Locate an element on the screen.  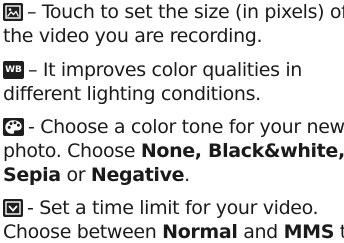
video-size-text-line2: the video you are recording. is located at coordinates (133, 36).